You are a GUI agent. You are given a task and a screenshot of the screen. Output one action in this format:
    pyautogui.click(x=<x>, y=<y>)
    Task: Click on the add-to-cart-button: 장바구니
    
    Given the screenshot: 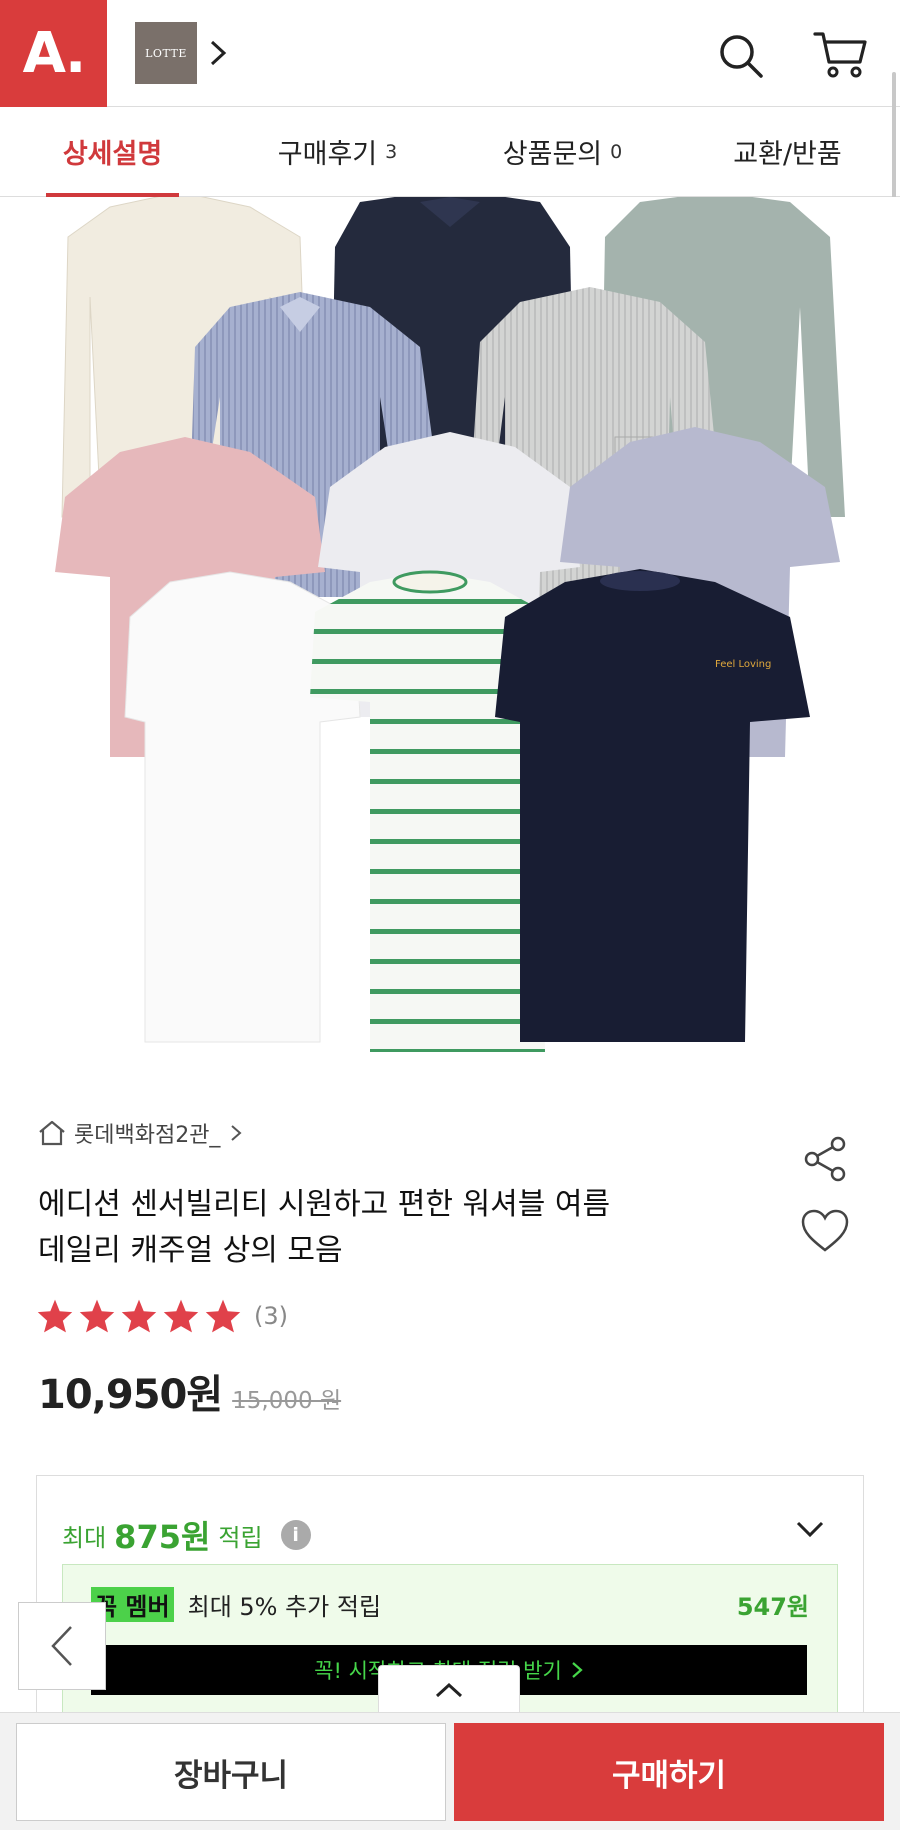 What is the action you would take?
    pyautogui.click(x=231, y=1772)
    